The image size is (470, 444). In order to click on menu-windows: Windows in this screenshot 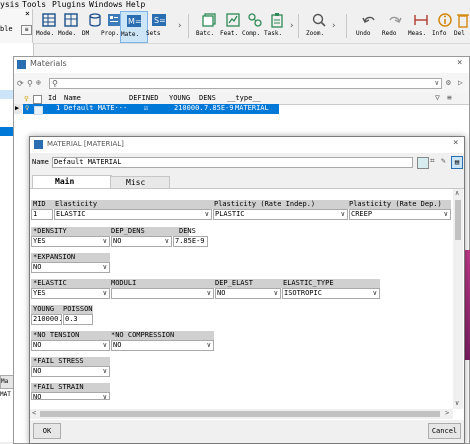, I will do `click(106, 4)`.